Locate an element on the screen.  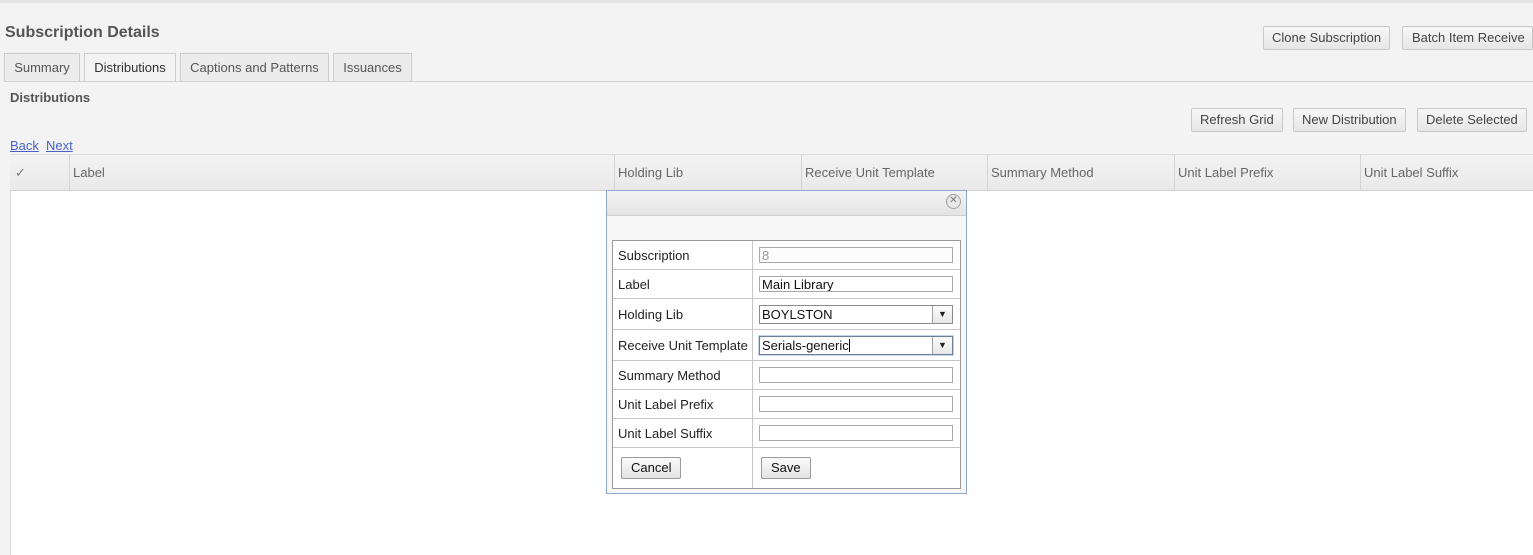
form-row-holding-lib: Holding Lib BOYLSTON ▼ is located at coordinates (786, 314).